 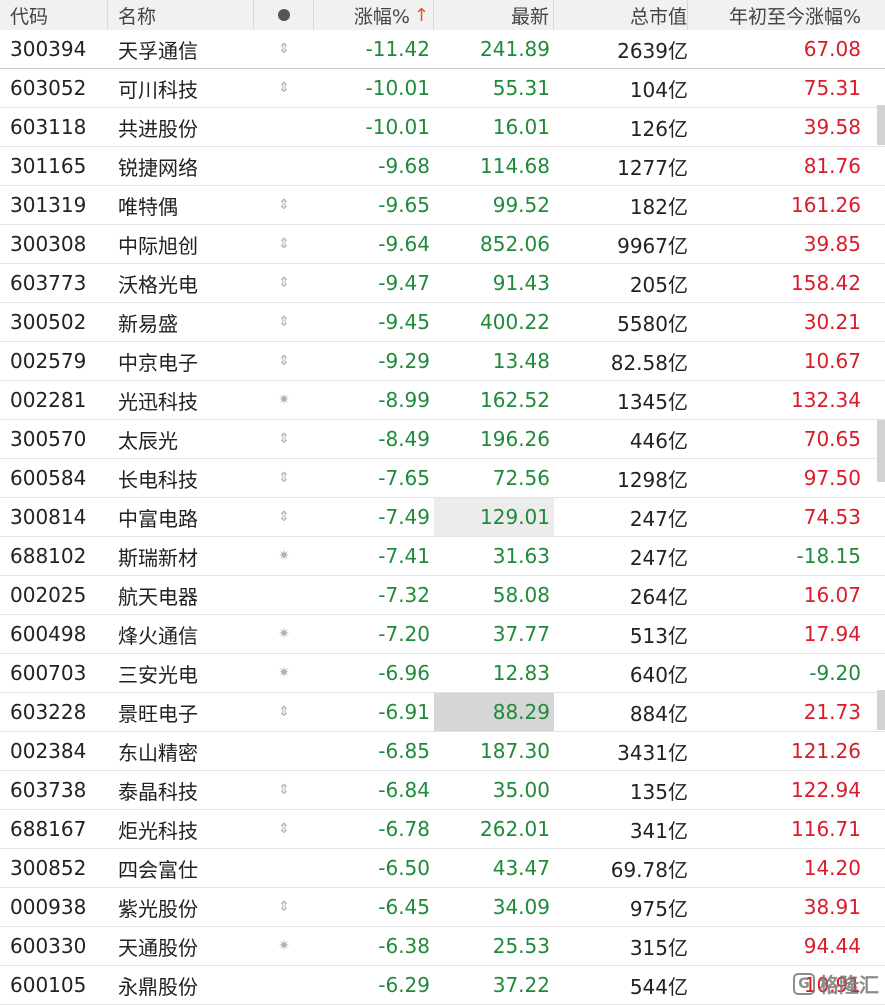 What do you see at coordinates (158, 167) in the screenshot?
I see `stock-name: 锐捷网络` at bounding box center [158, 167].